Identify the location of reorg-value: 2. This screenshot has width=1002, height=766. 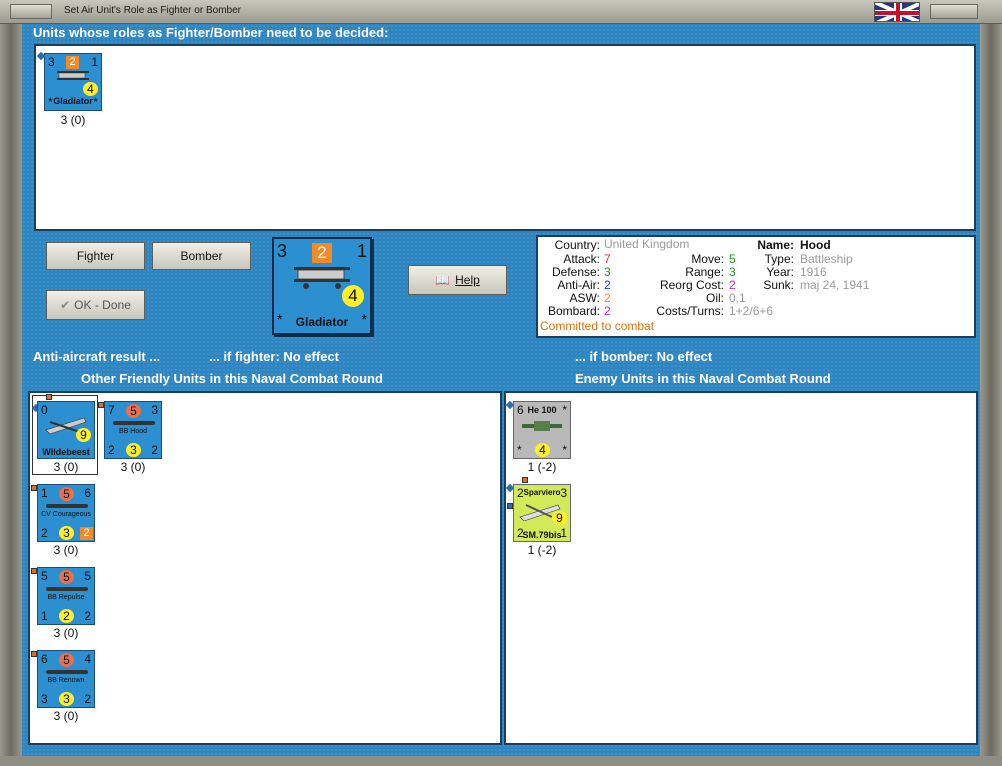
(732, 285).